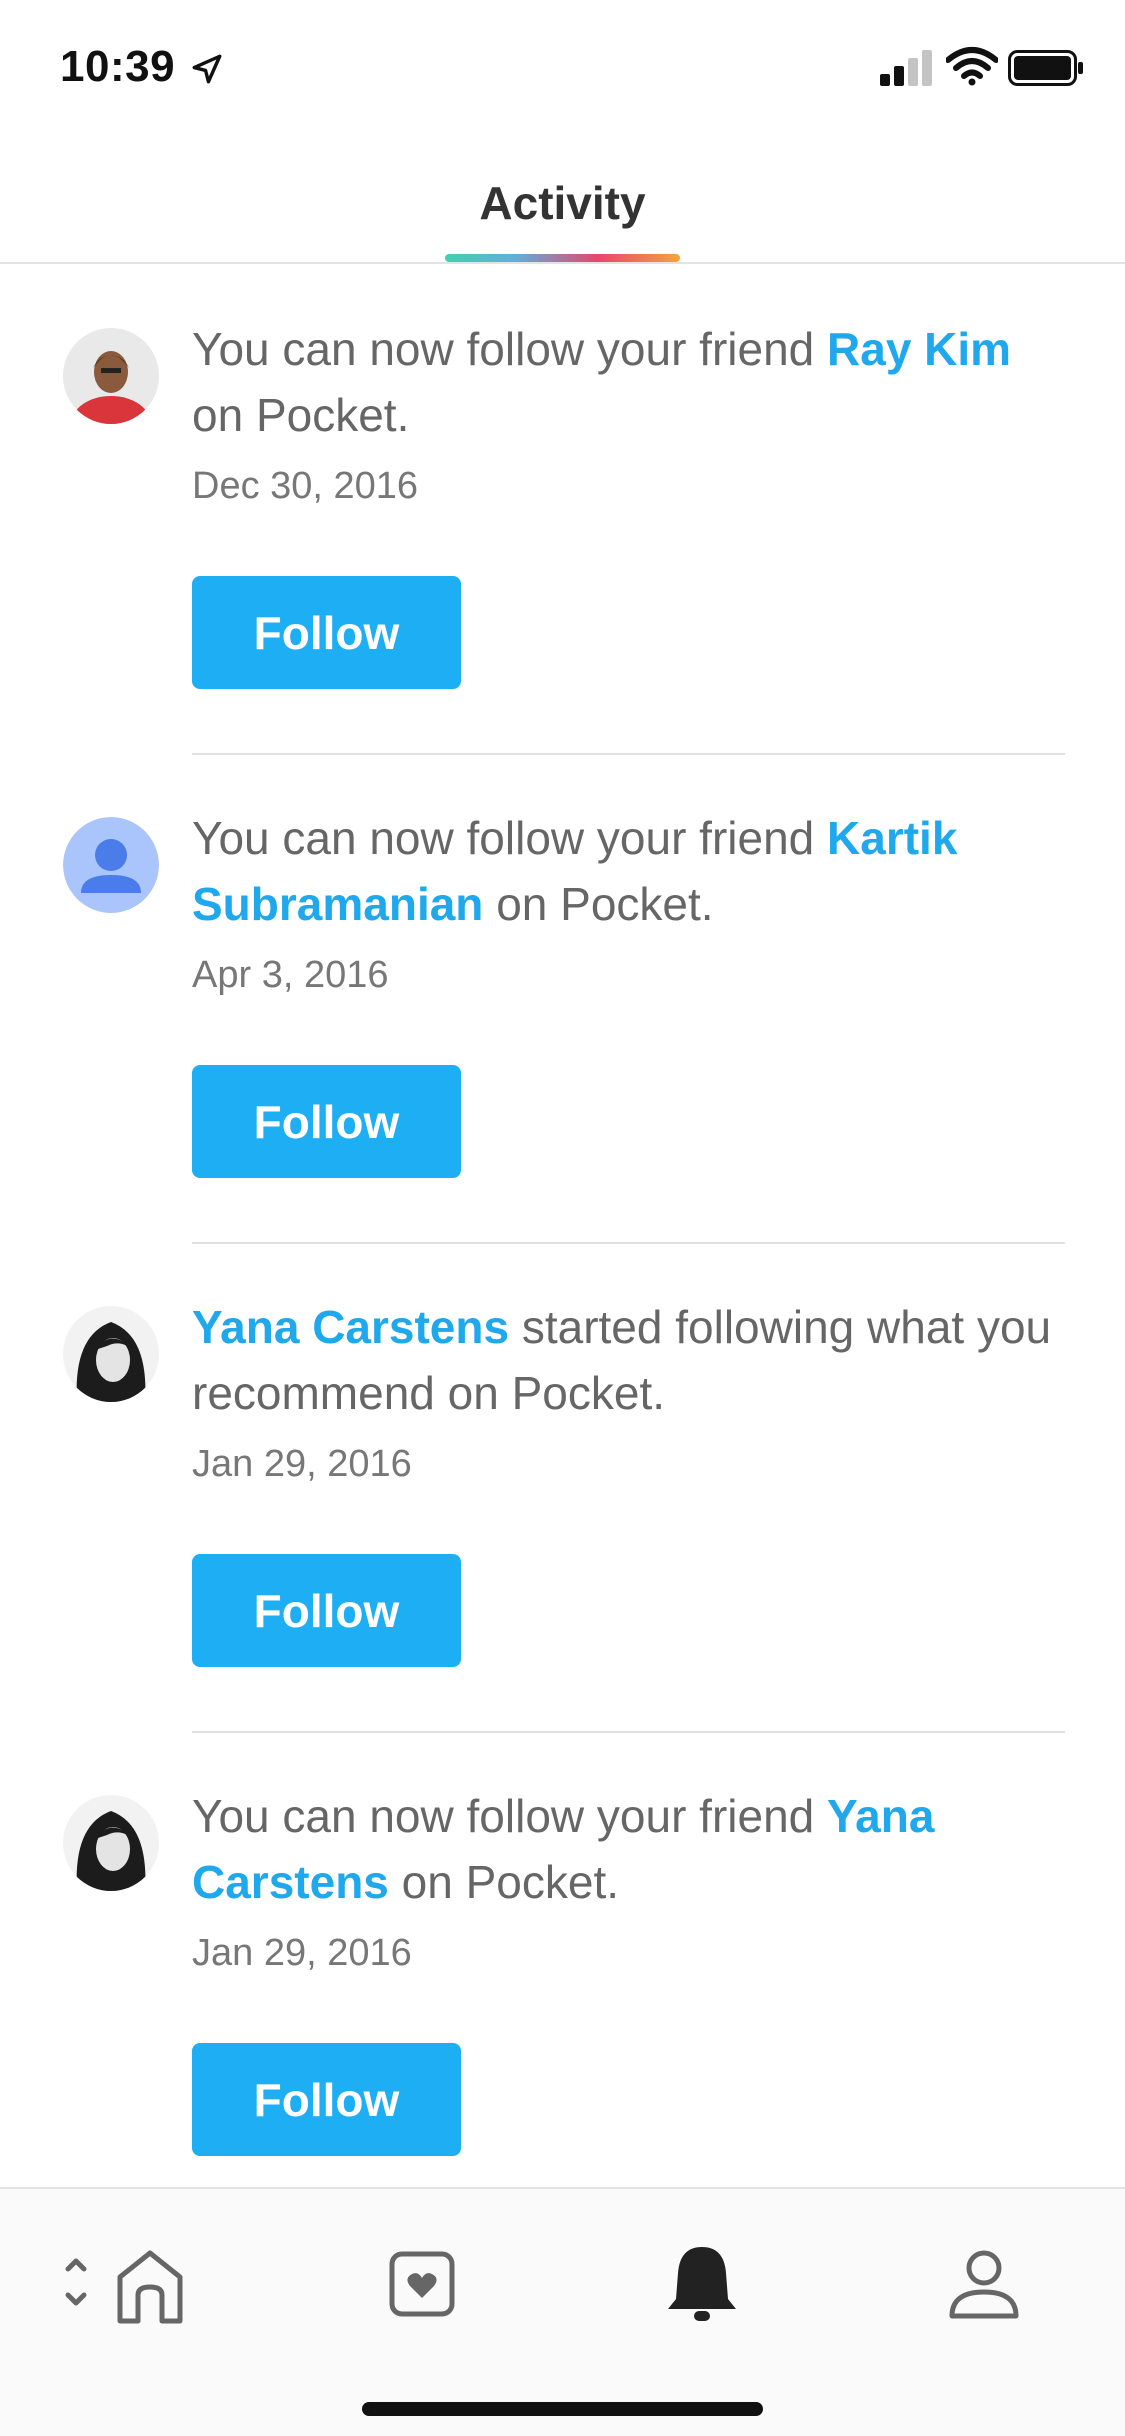  What do you see at coordinates (919, 349) in the screenshot?
I see `friend-name-link: Ray Kim` at bounding box center [919, 349].